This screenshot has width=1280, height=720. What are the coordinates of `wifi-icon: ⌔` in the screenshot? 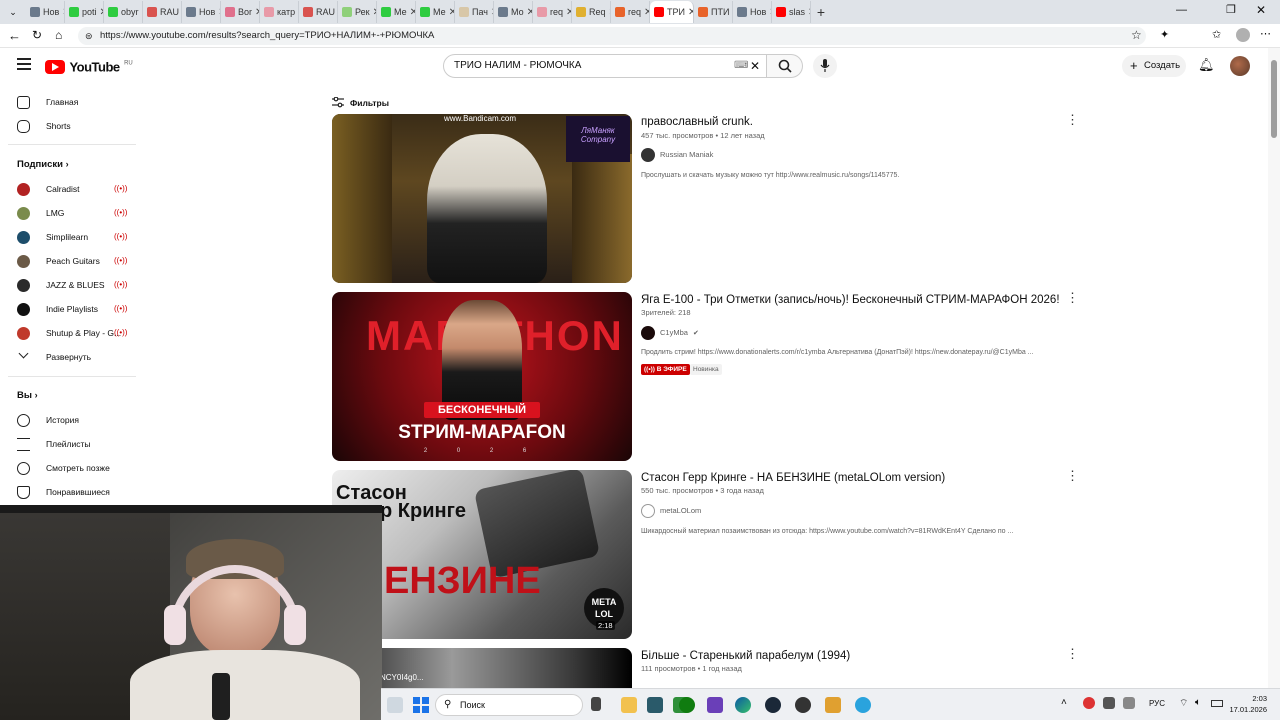 It's located at (1183, 703).